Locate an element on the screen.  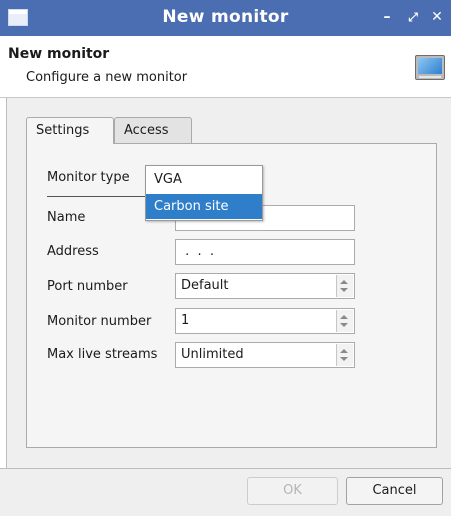
header-subtitle: Configure a new monitor is located at coordinates (107, 77).